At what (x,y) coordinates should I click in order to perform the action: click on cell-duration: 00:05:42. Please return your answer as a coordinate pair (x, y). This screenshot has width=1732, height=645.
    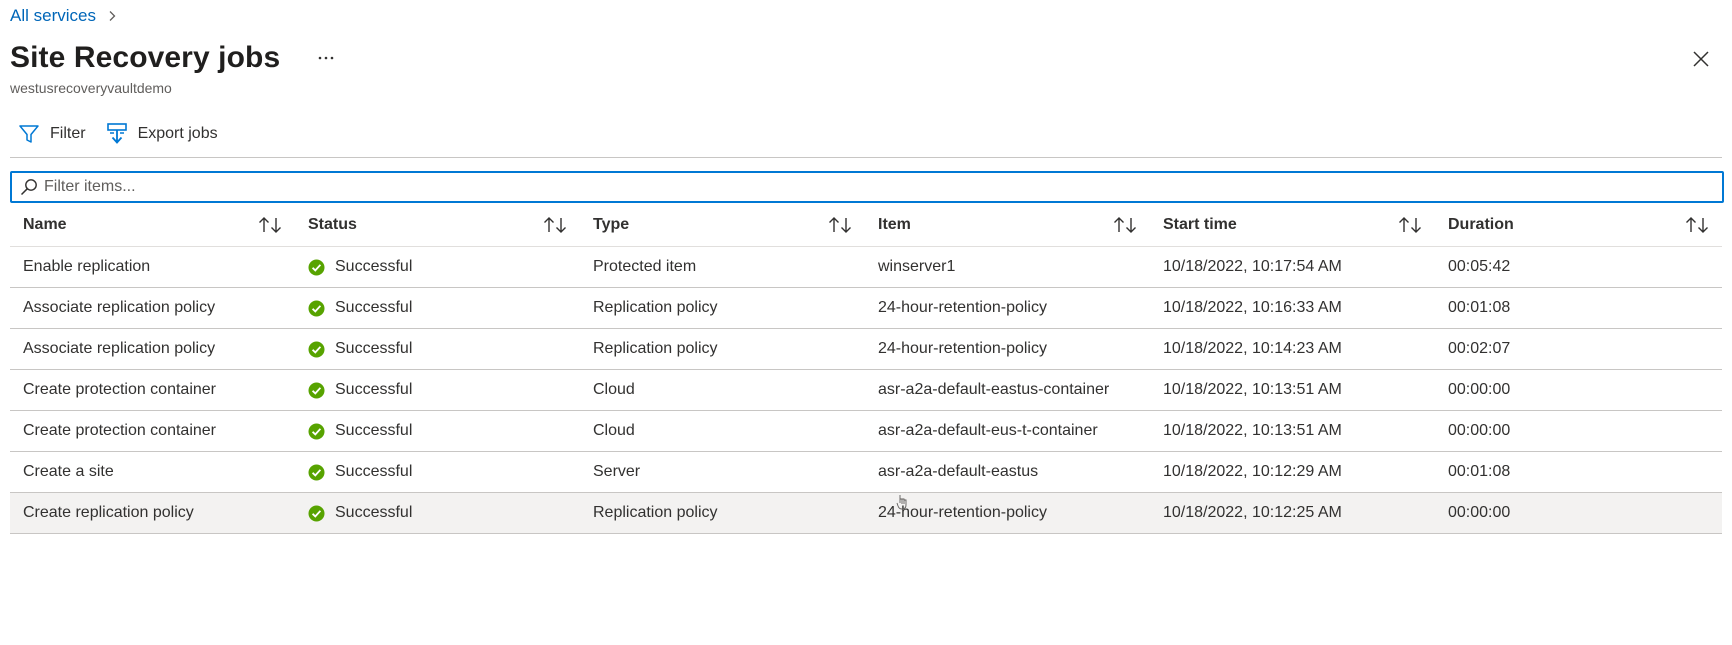
    Looking at the image, I should click on (1479, 266).